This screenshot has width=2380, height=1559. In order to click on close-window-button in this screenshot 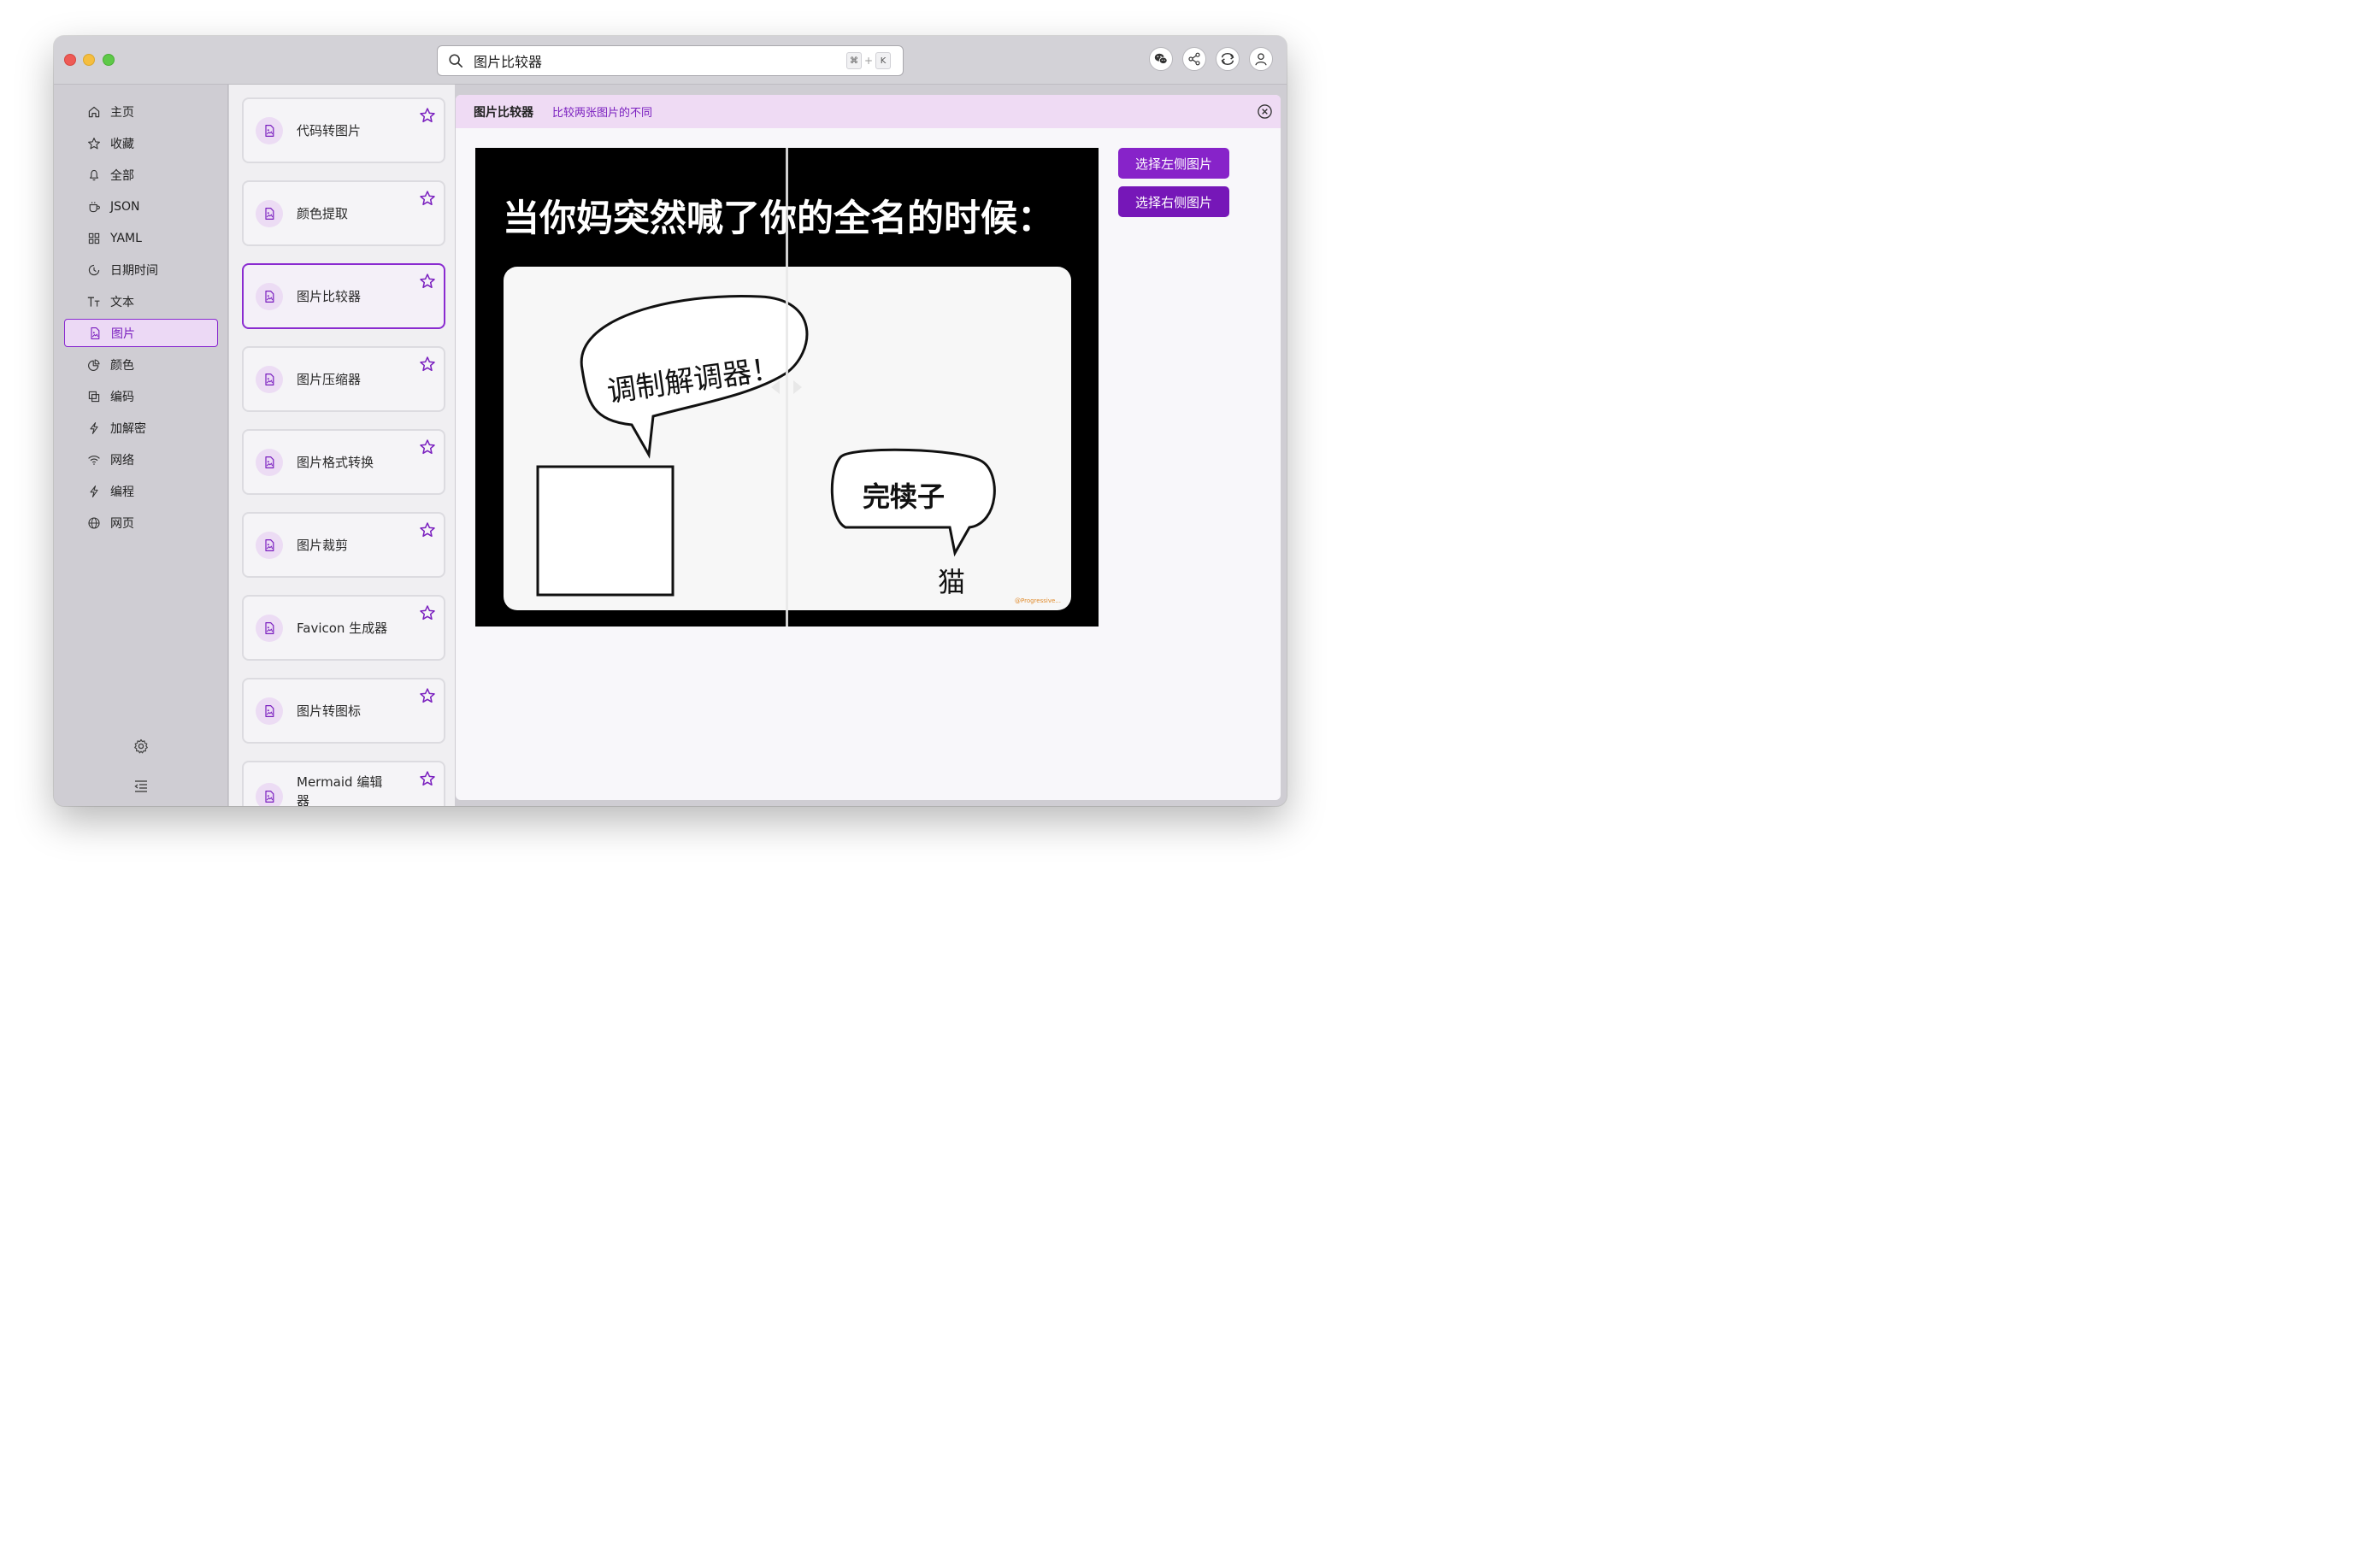, I will do `click(70, 60)`.